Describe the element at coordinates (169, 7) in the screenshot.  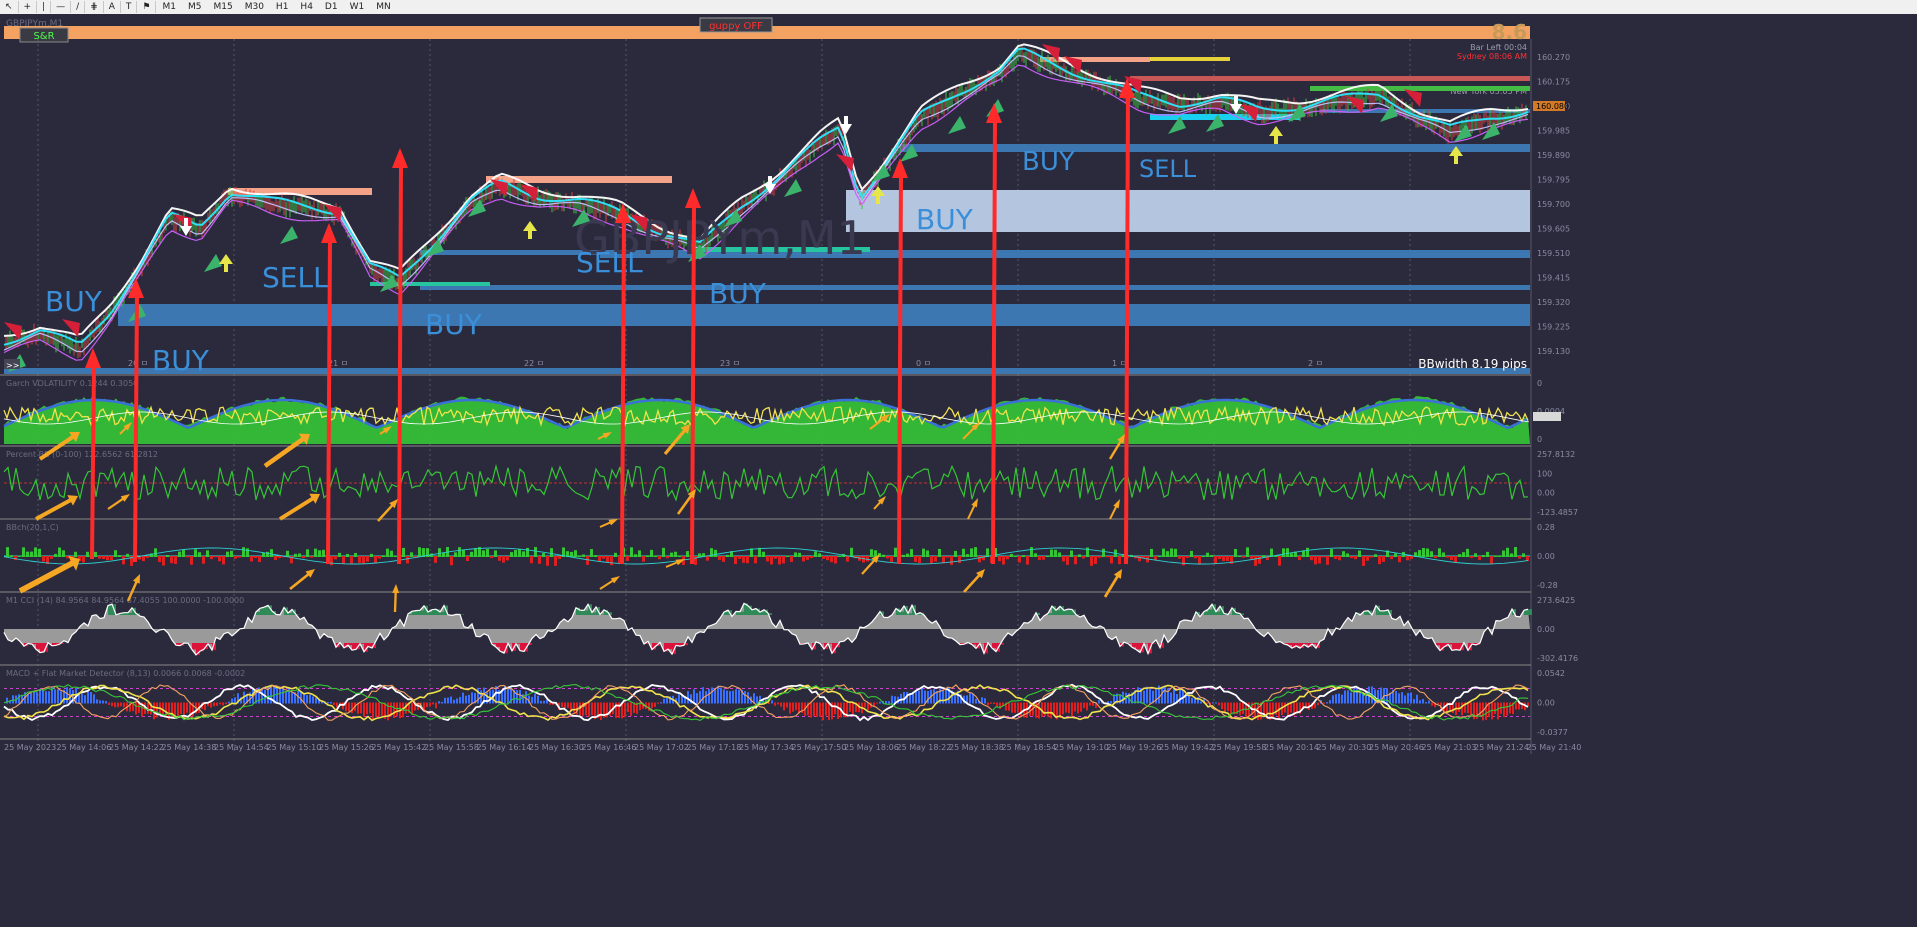
I see `timeframe-m1: M1` at that location.